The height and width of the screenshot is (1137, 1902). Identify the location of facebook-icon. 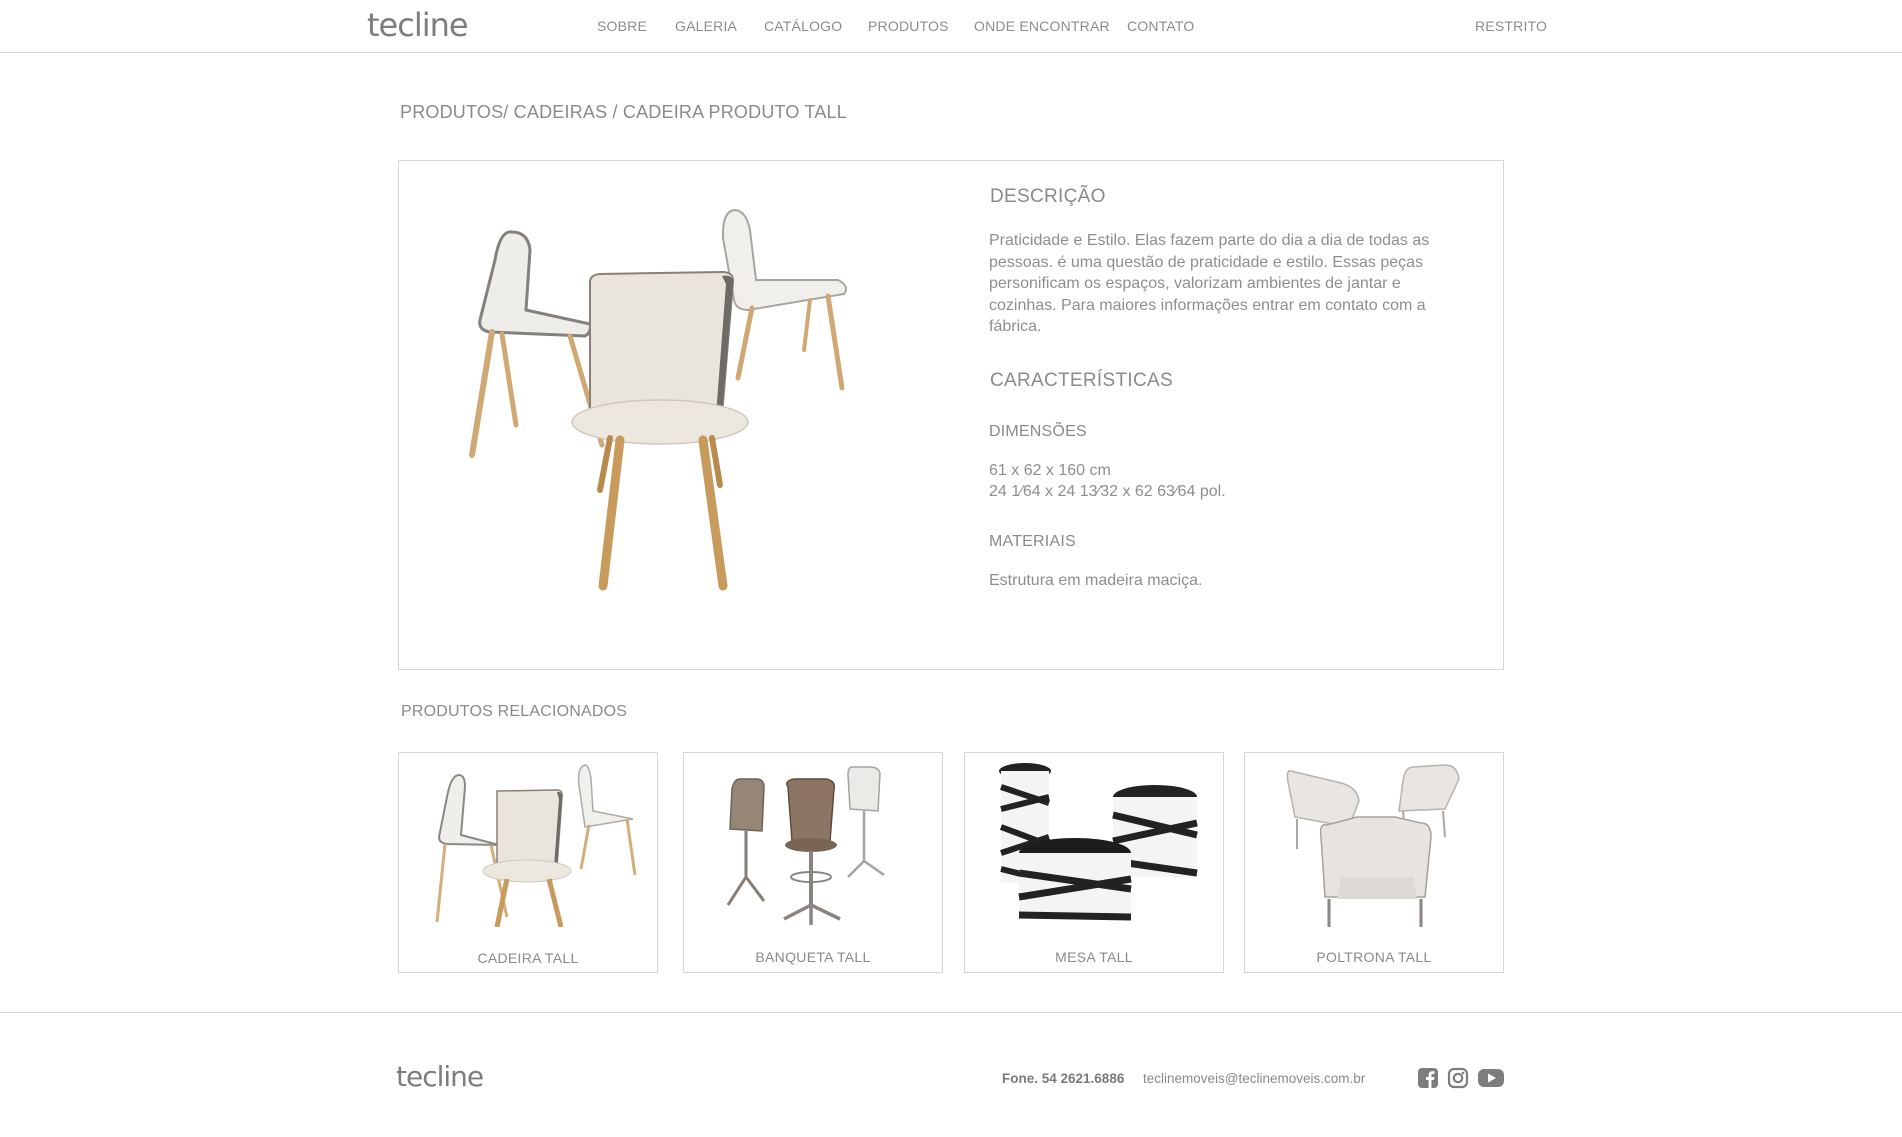
(1428, 1078).